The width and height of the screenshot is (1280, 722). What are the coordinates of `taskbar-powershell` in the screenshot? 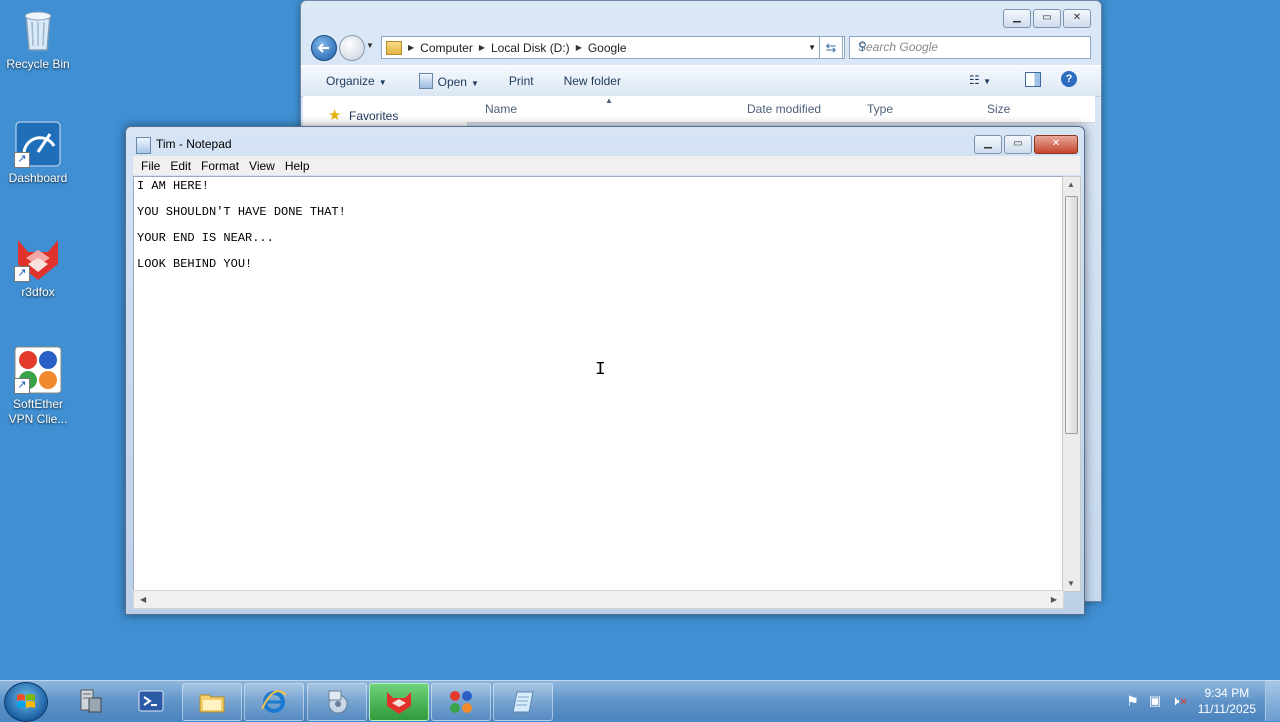 It's located at (151, 701).